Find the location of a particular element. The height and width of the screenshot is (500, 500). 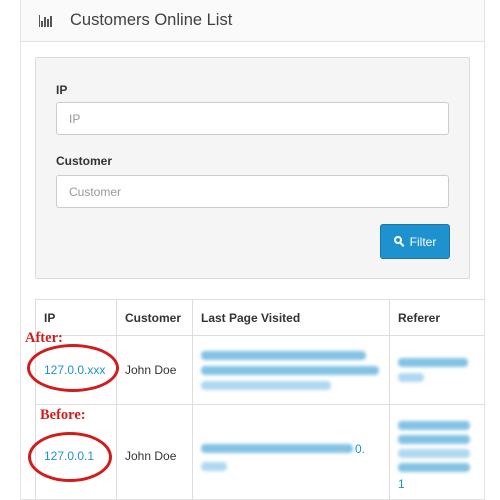

filter-button-label: Filter is located at coordinates (423, 241).